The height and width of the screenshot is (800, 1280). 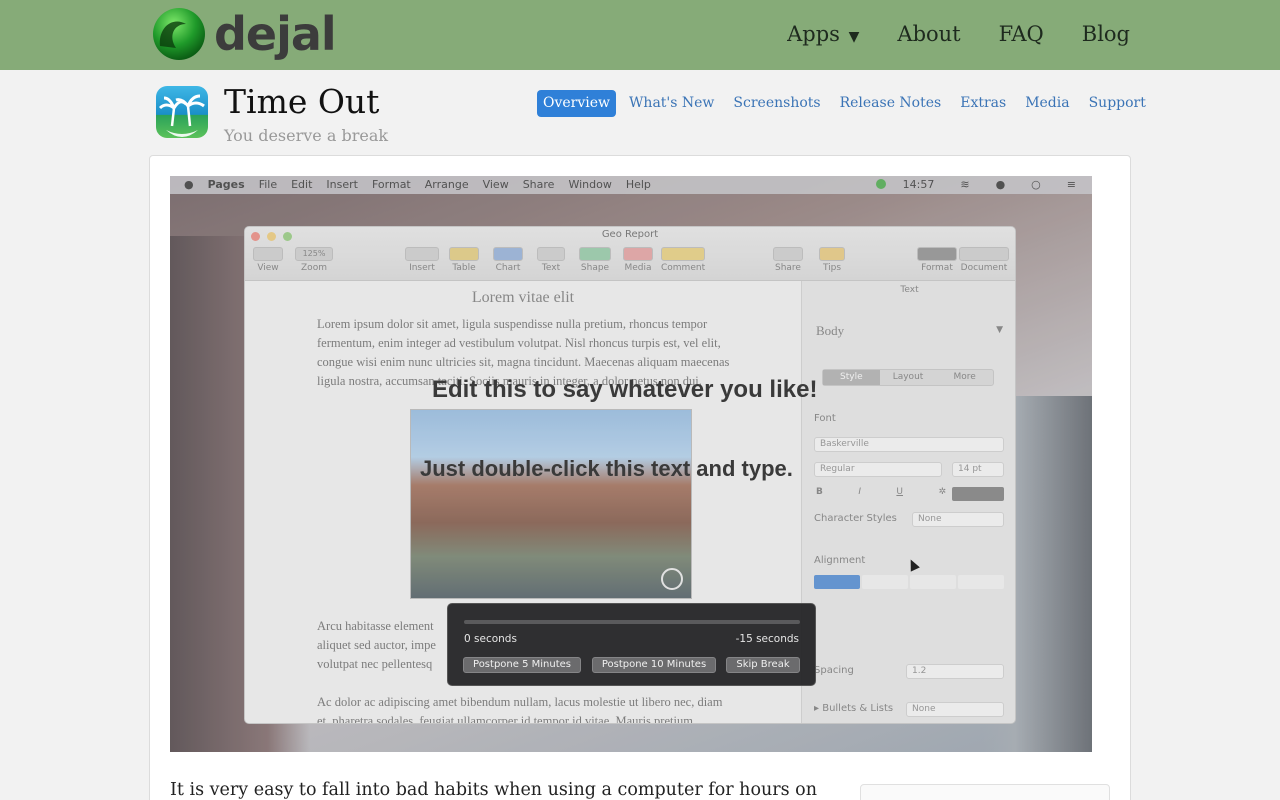 I want to click on nav-about: About, so click(x=928, y=35).